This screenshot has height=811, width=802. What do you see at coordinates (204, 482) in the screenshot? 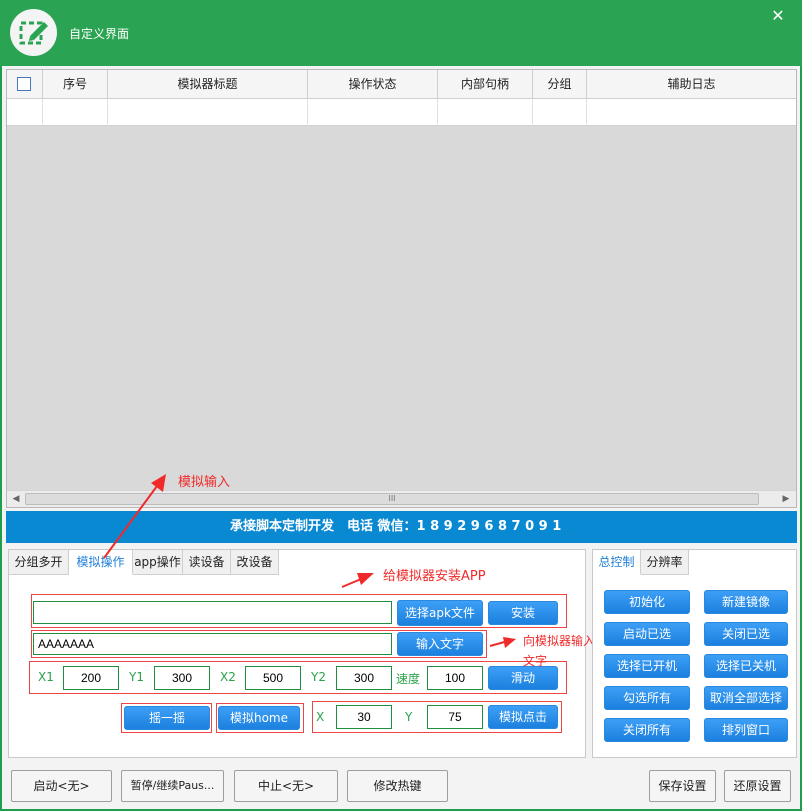
I see `annotation-sim-input: 模拟输入` at bounding box center [204, 482].